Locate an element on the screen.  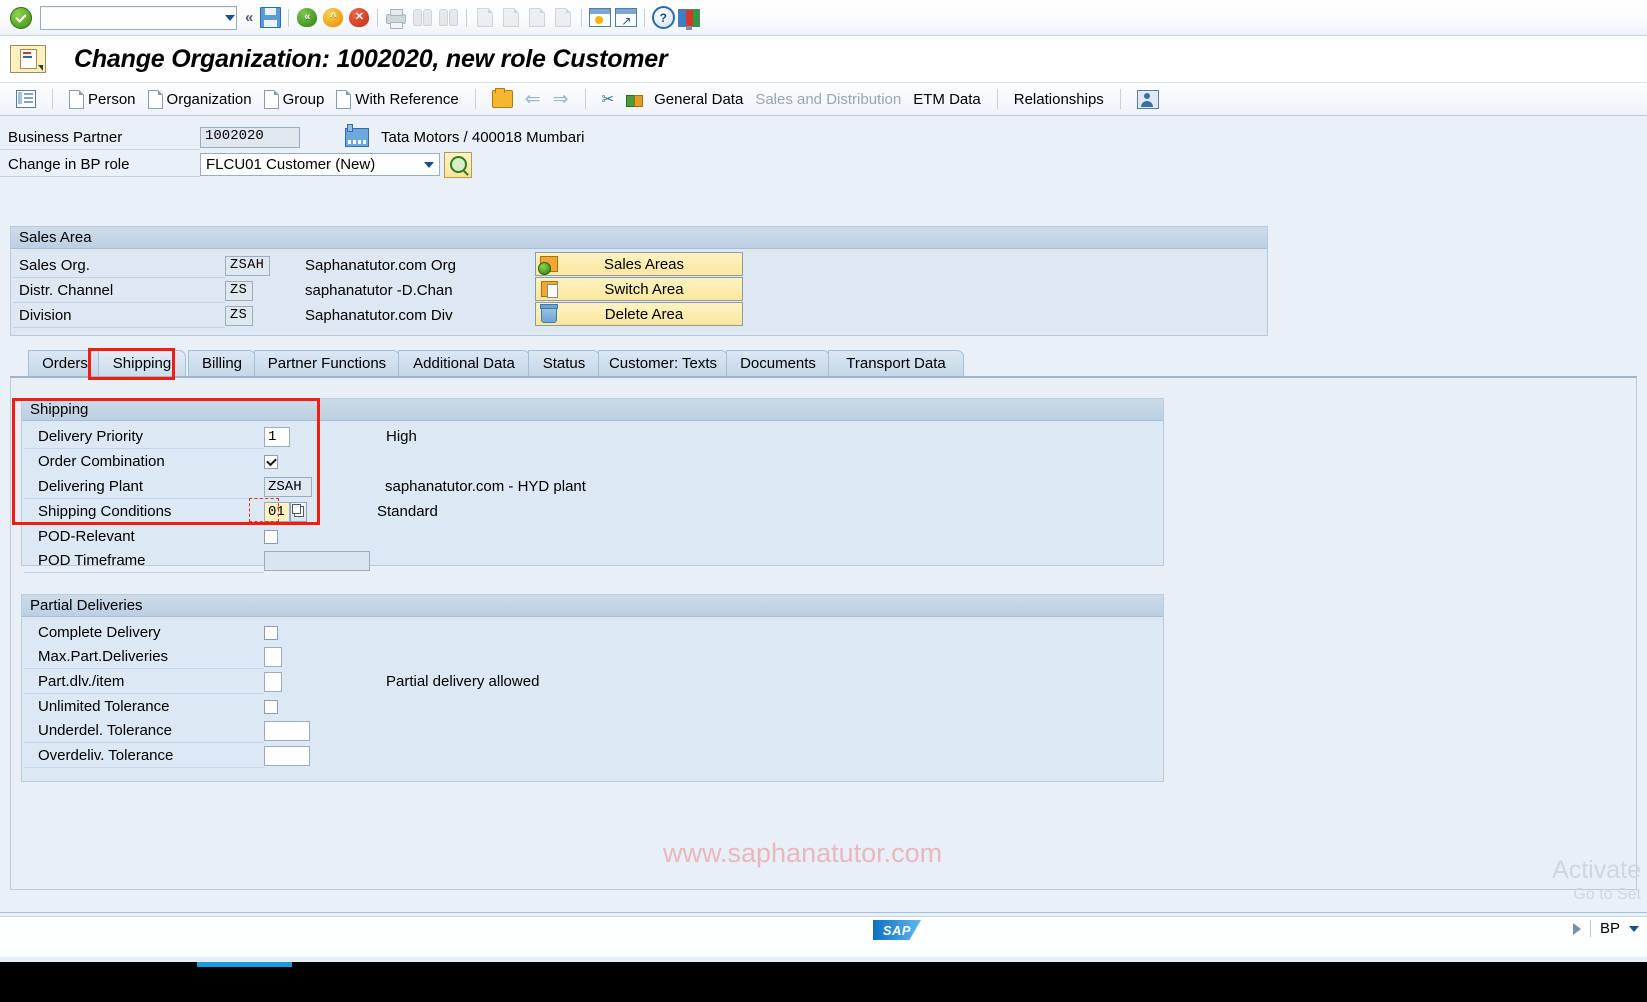
tab-transport-data-label: Transport Data is located at coordinates (896, 363).